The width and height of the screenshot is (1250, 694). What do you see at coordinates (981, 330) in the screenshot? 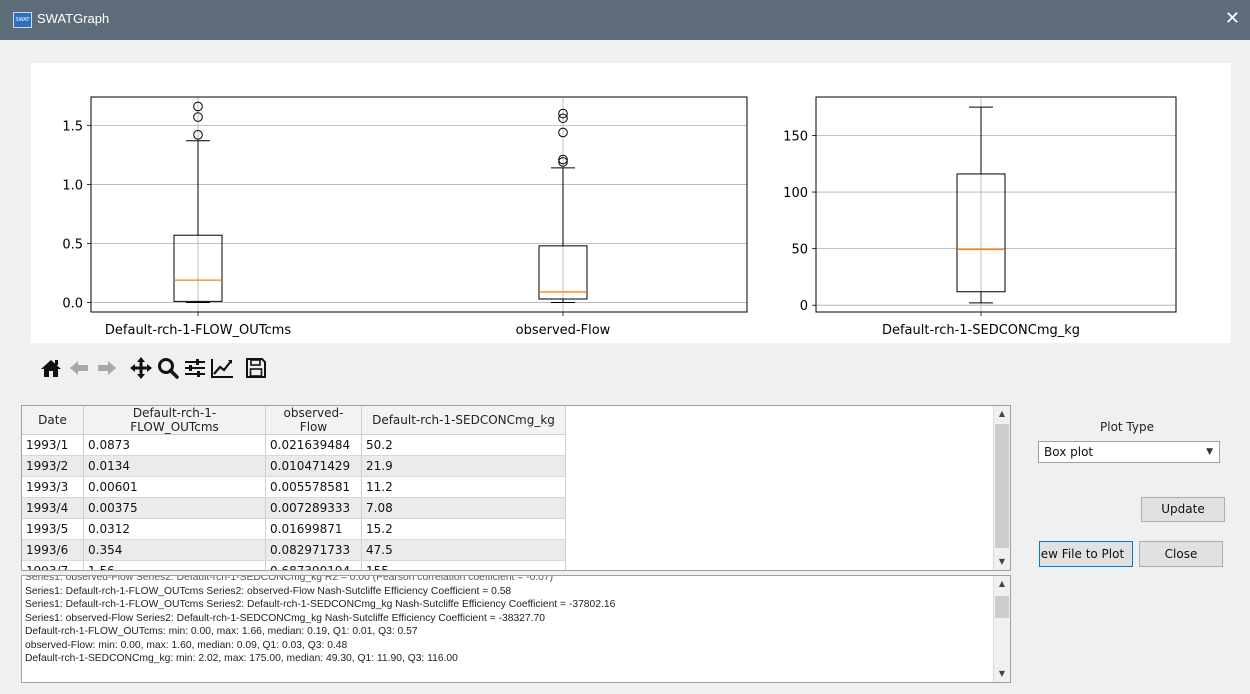
I see `x-tick-label: Default-rch-1-SEDCONCmg_kg` at bounding box center [981, 330].